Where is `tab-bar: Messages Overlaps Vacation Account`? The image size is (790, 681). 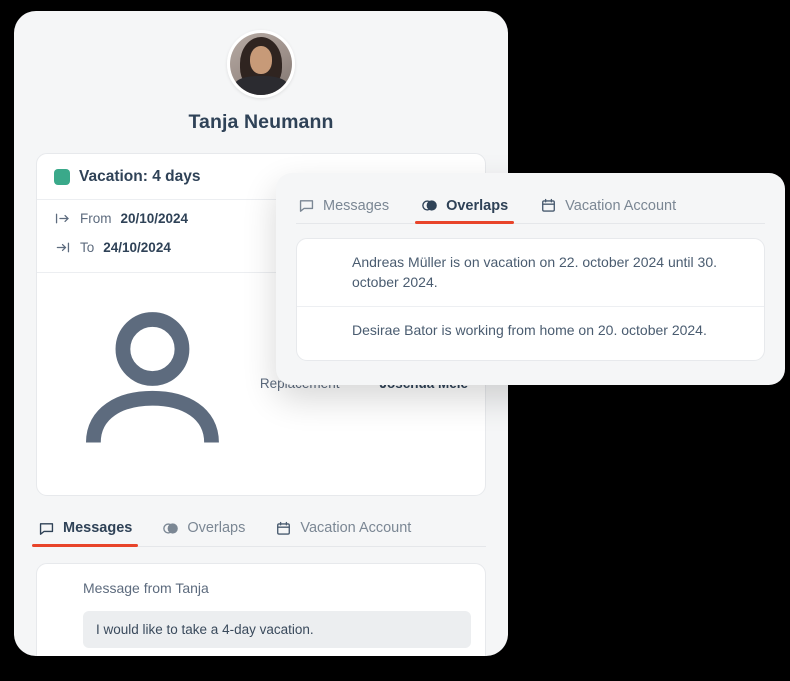
tab-bar: Messages Overlaps Vacation Account is located at coordinates (258, 530).